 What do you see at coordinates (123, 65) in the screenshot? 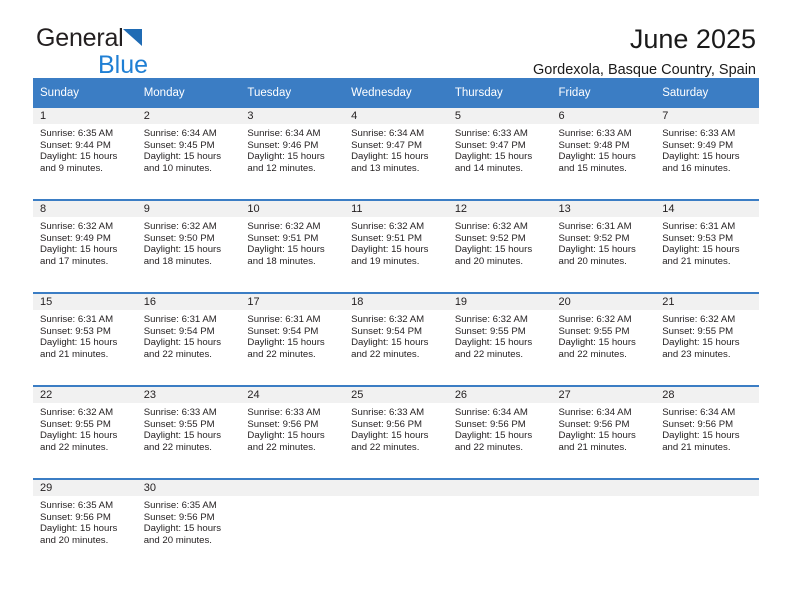
I see `brand-name-secondary: Blue` at bounding box center [123, 65].